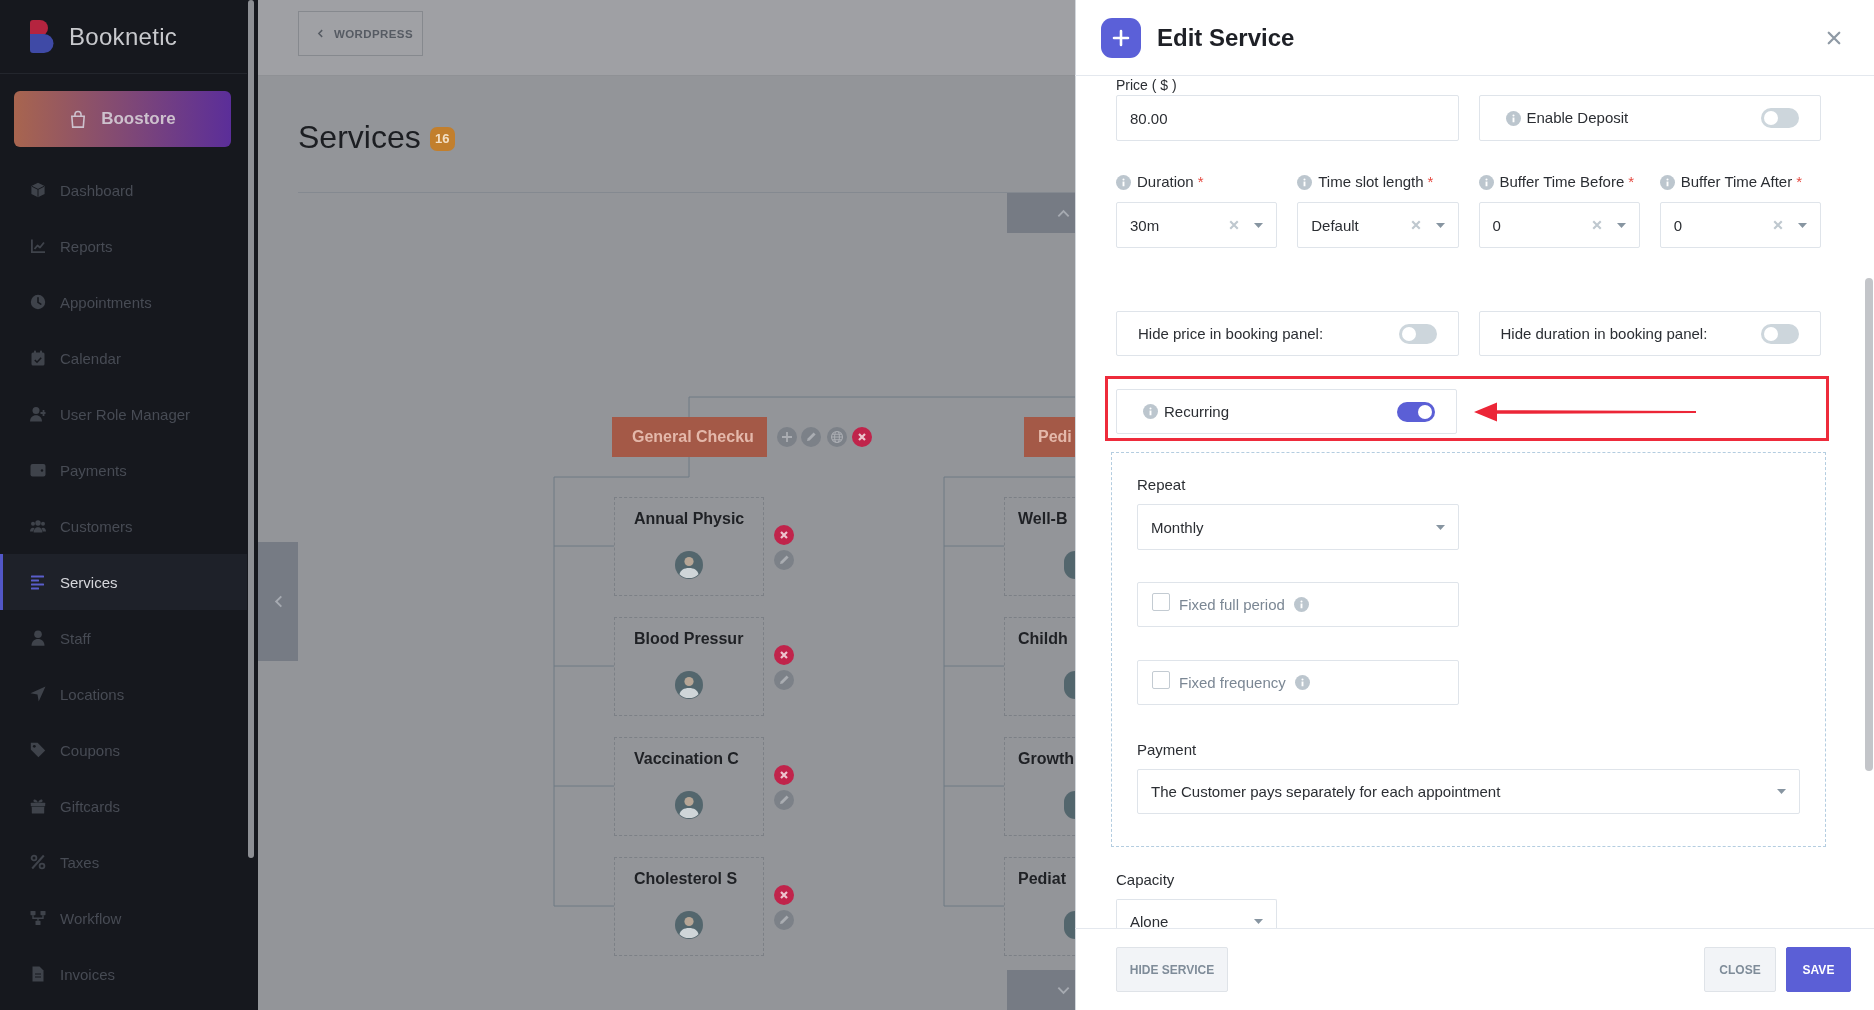 The width and height of the screenshot is (1874, 1010). Describe the element at coordinates (1049, 437) in the screenshot. I see `category-node: Pedi` at that location.